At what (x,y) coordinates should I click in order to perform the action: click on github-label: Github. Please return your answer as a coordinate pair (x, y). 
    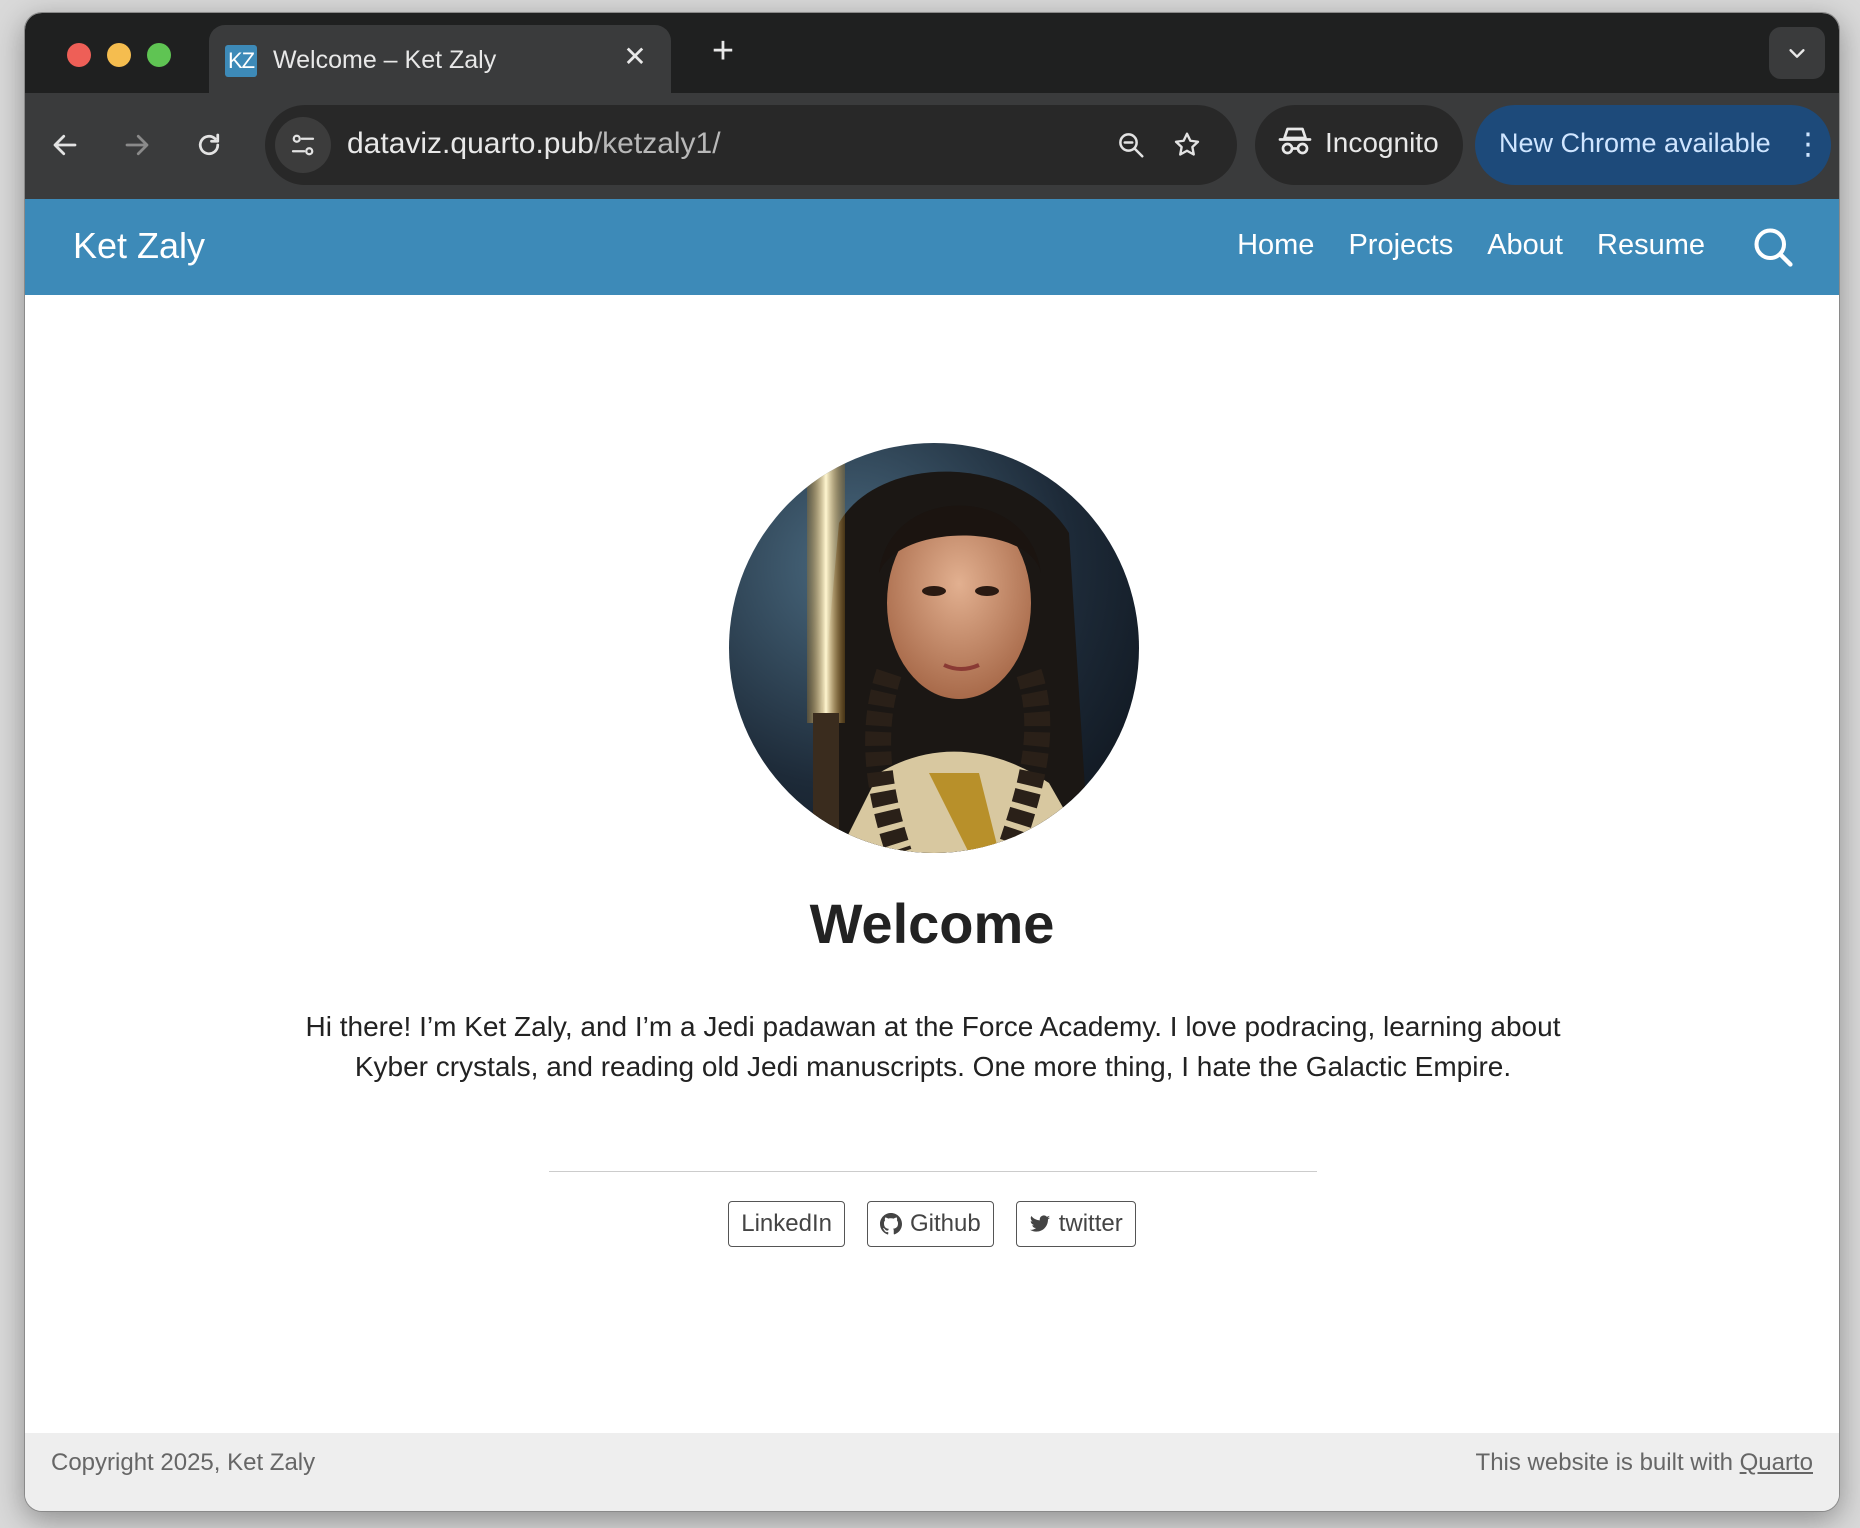
    Looking at the image, I should click on (945, 1223).